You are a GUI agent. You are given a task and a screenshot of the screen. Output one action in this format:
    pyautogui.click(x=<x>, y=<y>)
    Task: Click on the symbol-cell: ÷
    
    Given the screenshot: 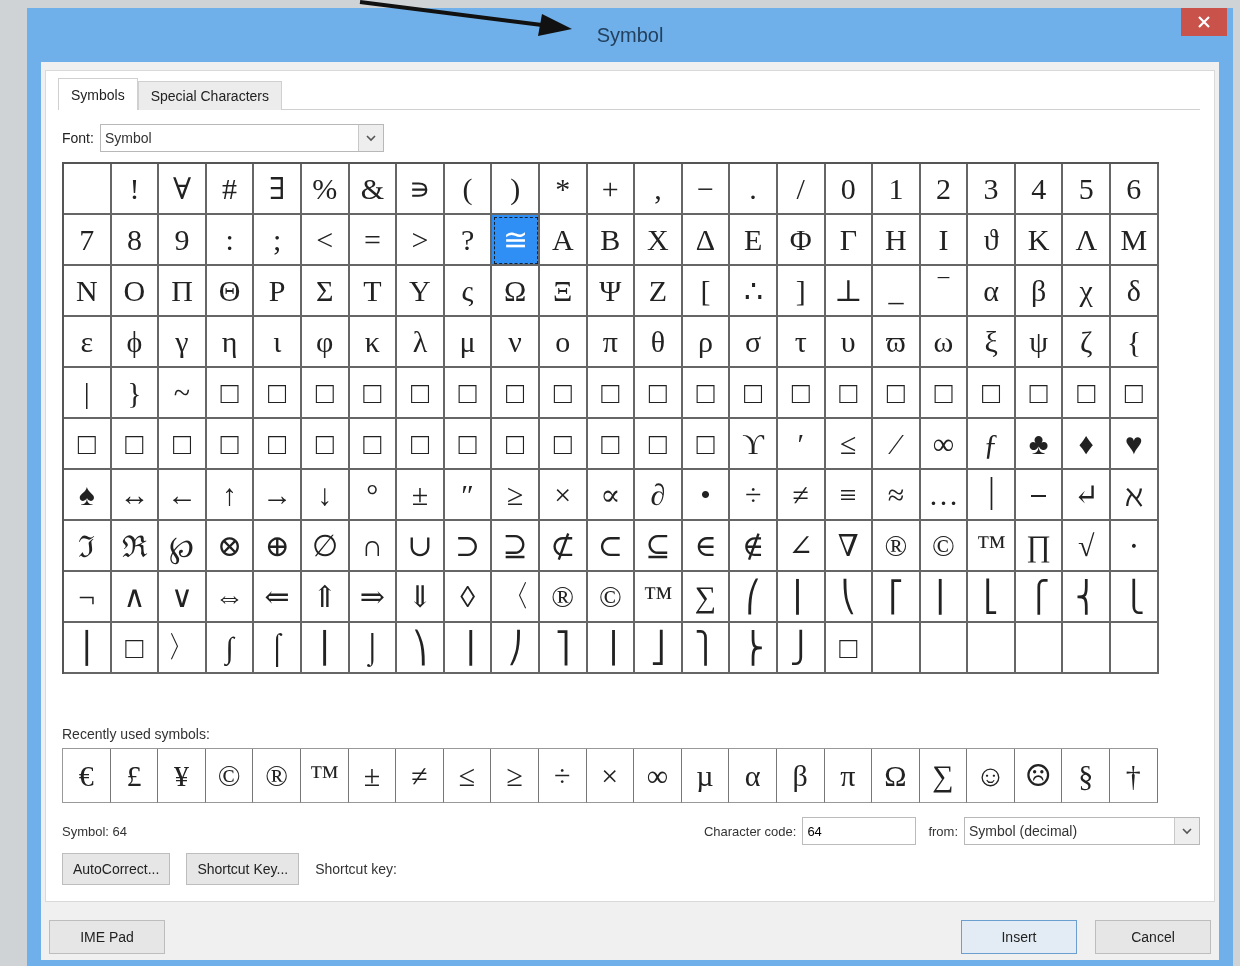 What is the action you would take?
    pyautogui.click(x=754, y=495)
    